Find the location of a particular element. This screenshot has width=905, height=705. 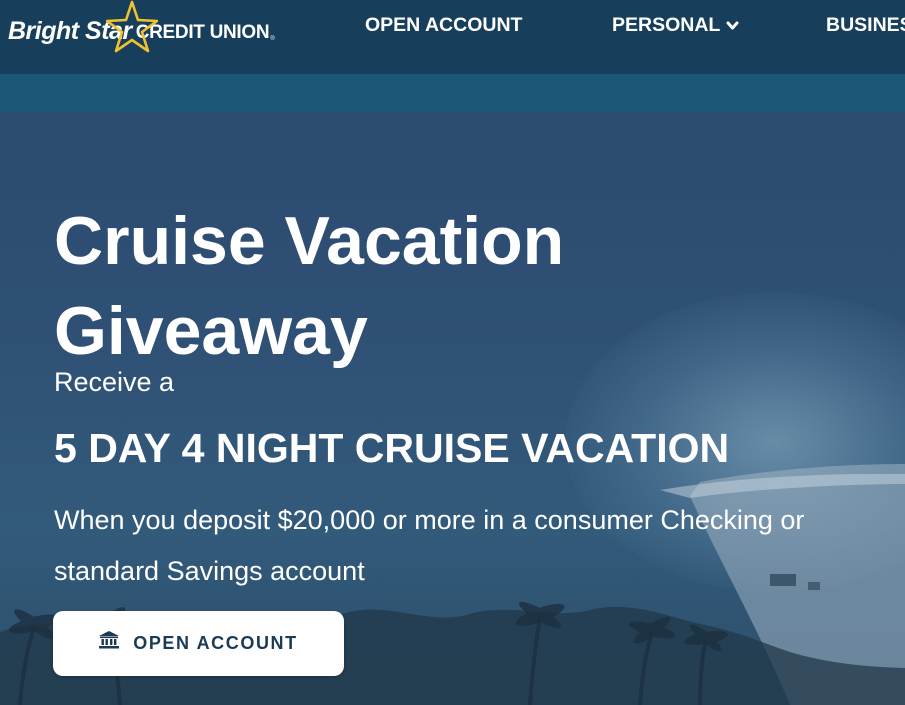

nav-business-label: BUSINESS is located at coordinates (865, 25).